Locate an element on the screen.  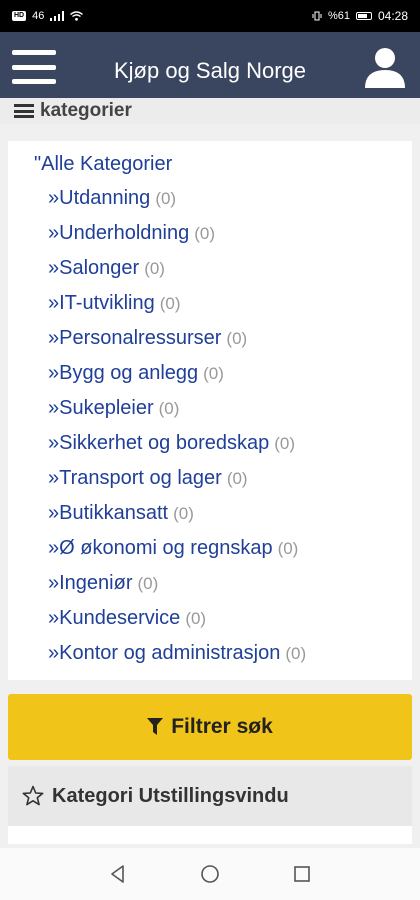
star-icon is located at coordinates (33, 795).